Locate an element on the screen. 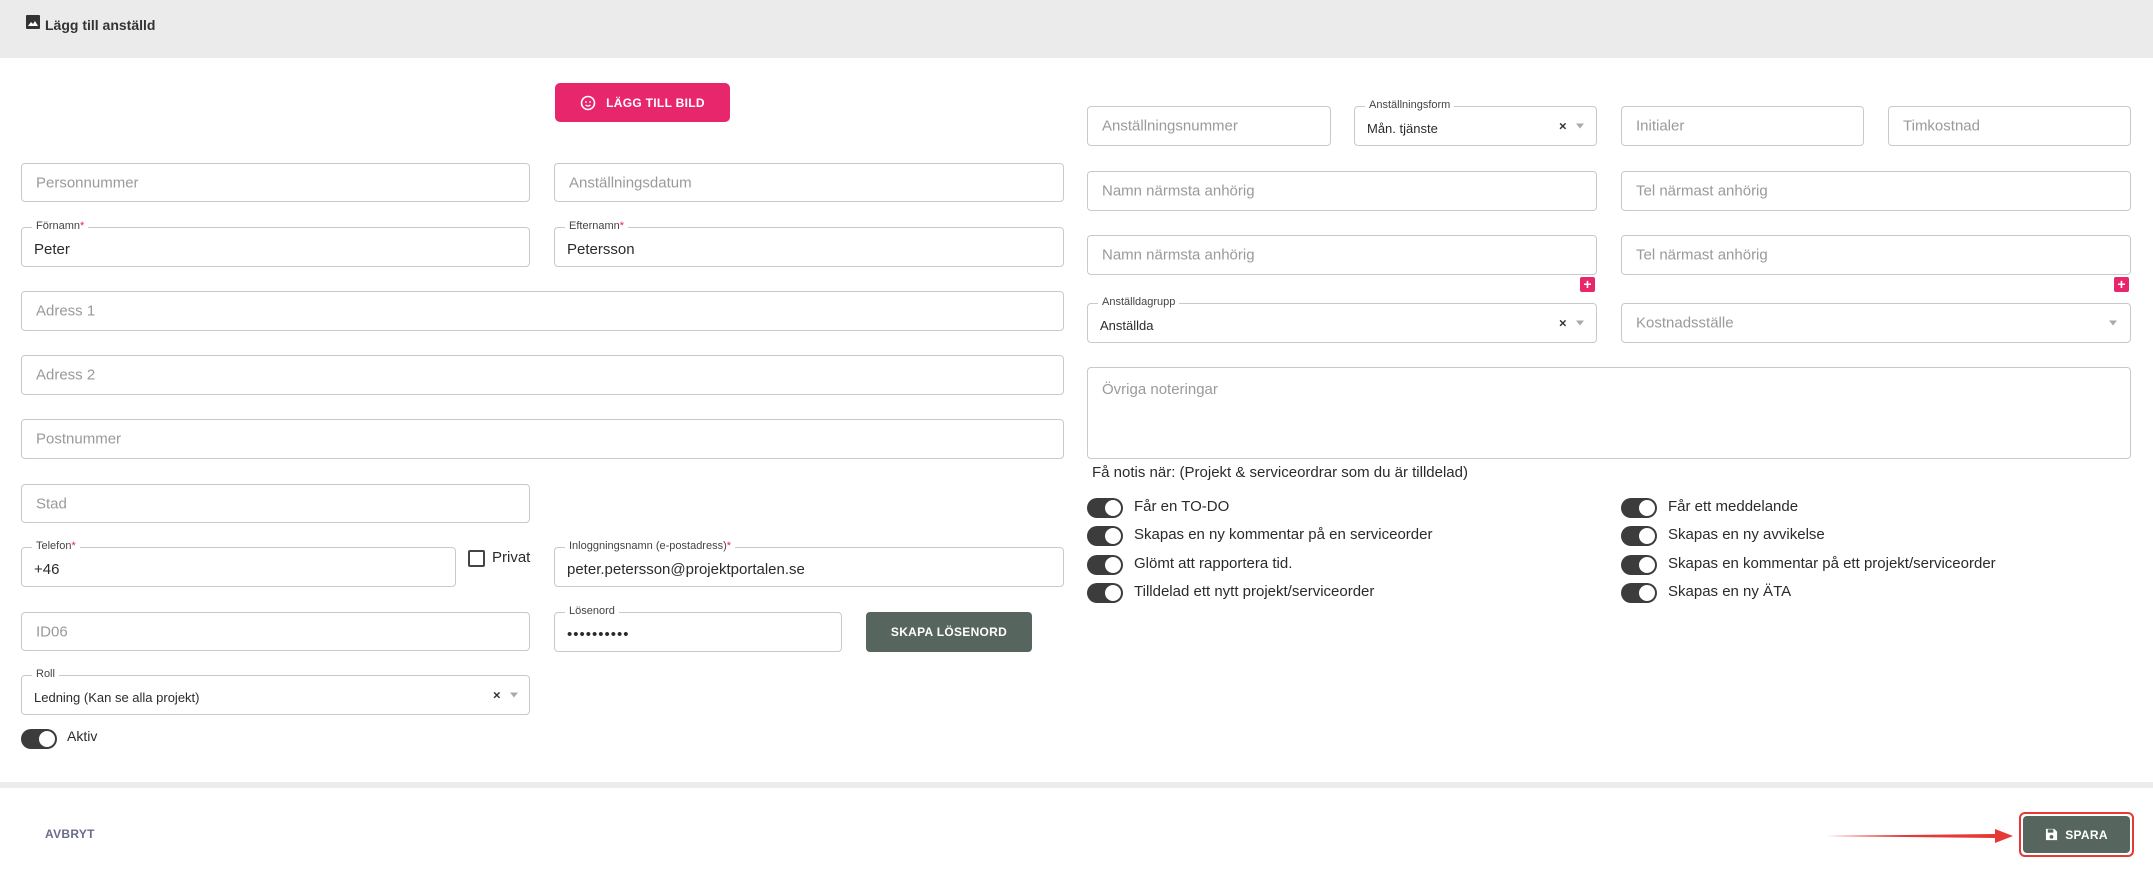 The image size is (2153, 879). add-anhorig-button: + is located at coordinates (1587, 284).